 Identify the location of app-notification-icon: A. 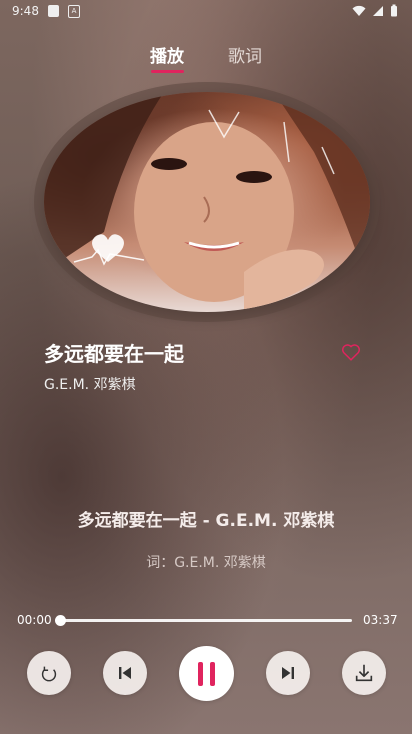
(74, 11).